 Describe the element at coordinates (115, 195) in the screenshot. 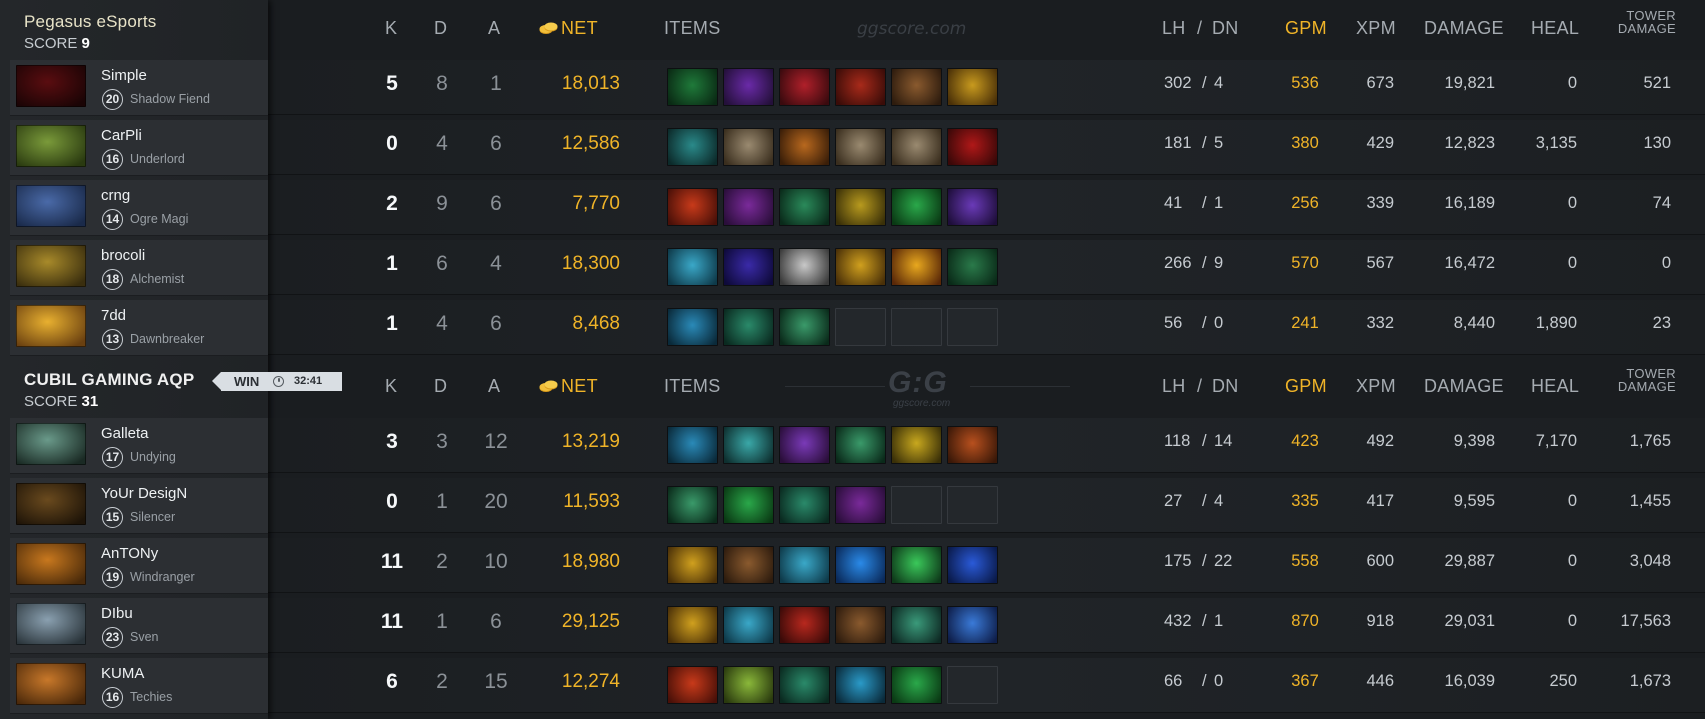

I see `player-name: crng` at that location.